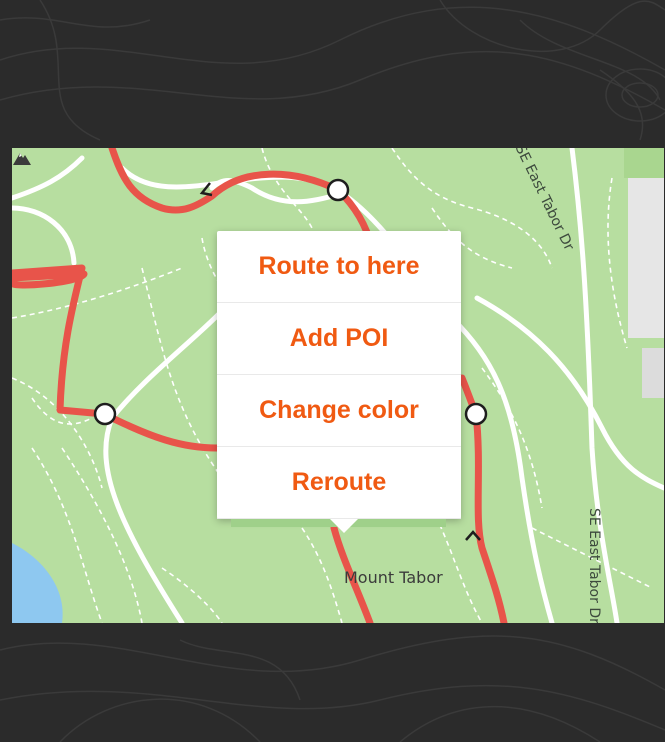 The height and width of the screenshot is (742, 665). I want to click on add-poi-button: Add POI, so click(339, 339).